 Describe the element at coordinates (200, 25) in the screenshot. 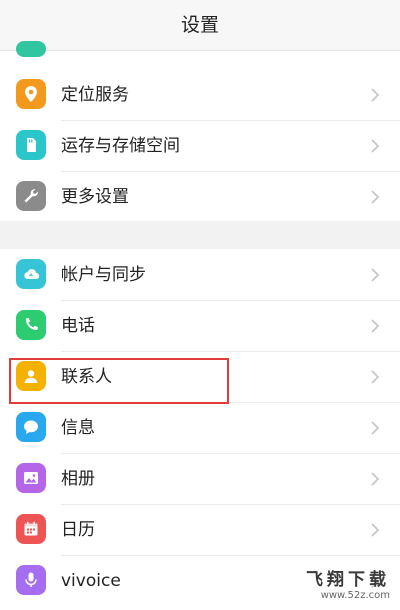

I see `page-title: 设置` at that location.